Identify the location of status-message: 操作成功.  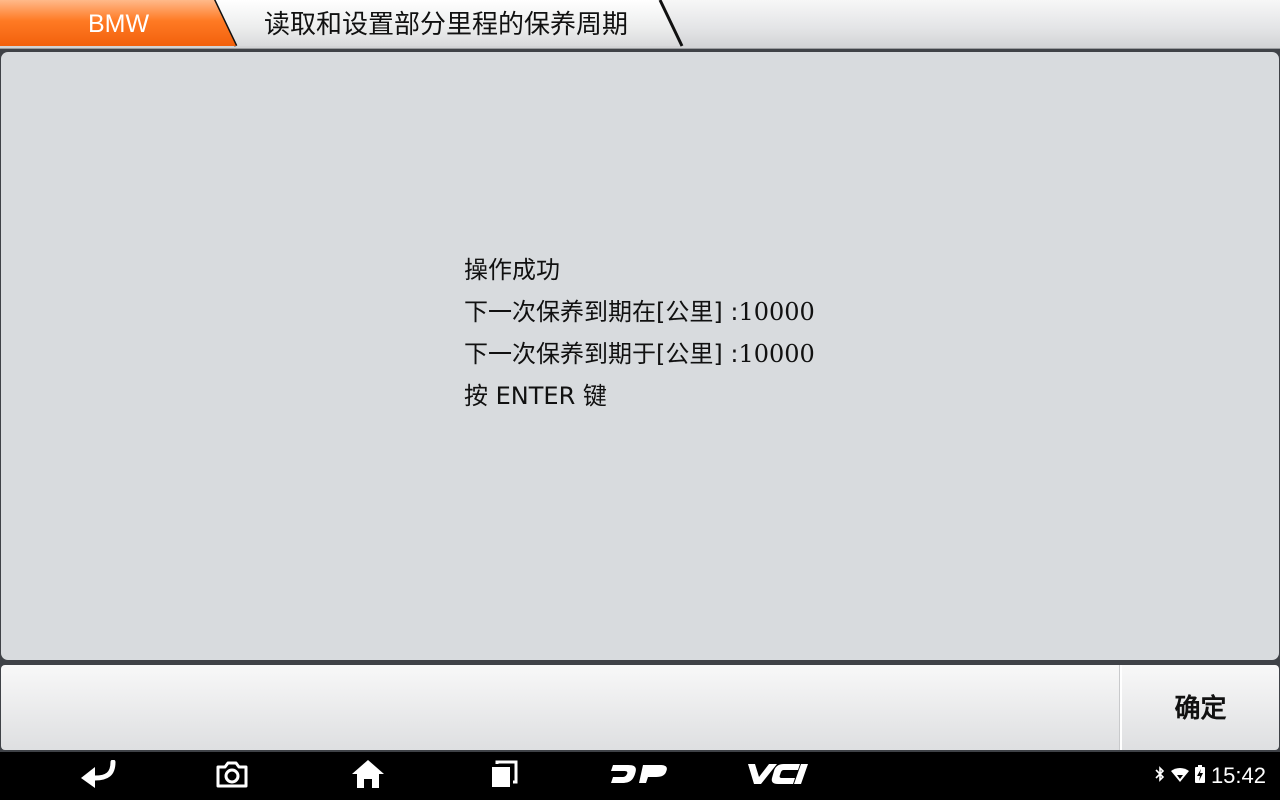
(512, 270).